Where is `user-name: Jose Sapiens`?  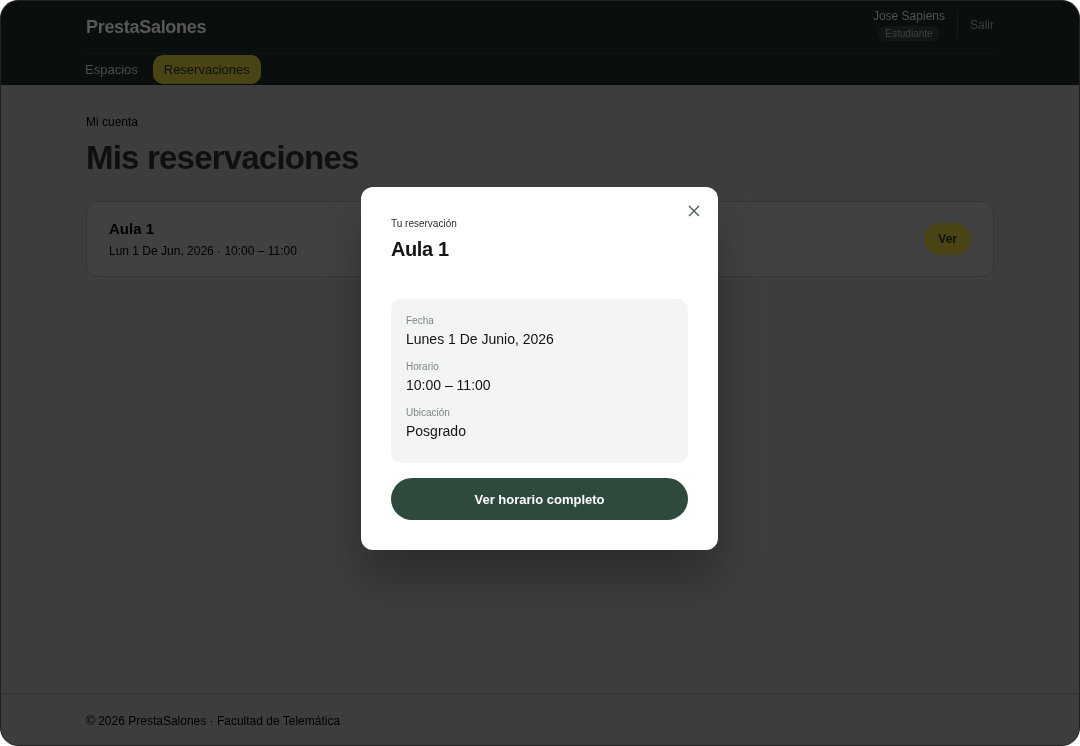
user-name: Jose Sapiens is located at coordinates (908, 16).